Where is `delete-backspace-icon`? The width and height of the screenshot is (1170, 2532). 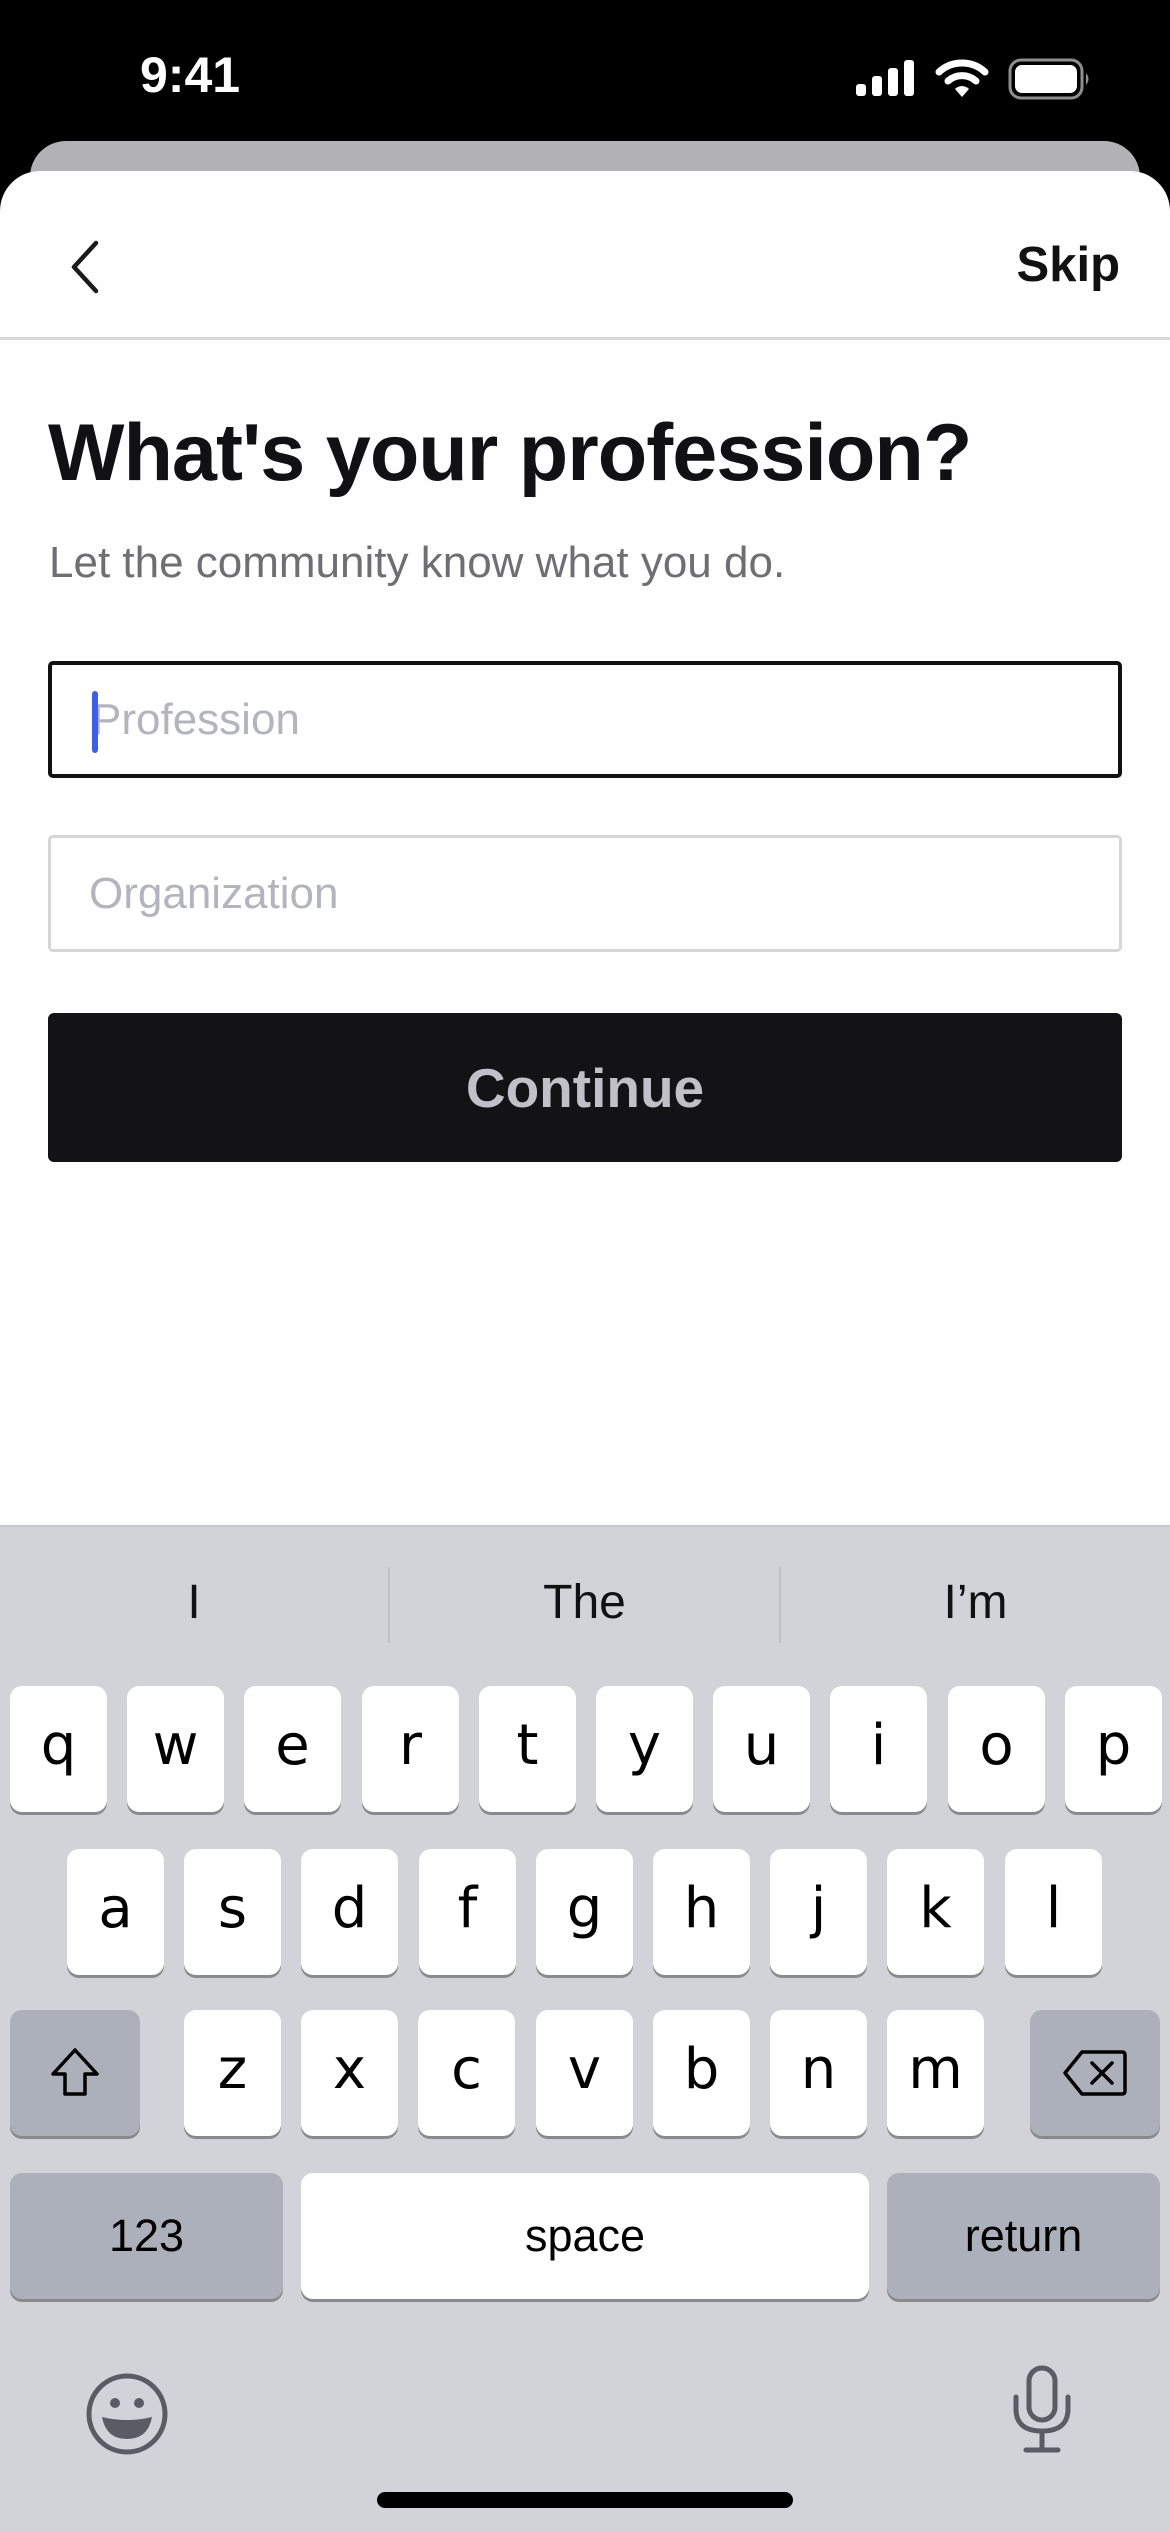
delete-backspace-icon is located at coordinates (1095, 2073).